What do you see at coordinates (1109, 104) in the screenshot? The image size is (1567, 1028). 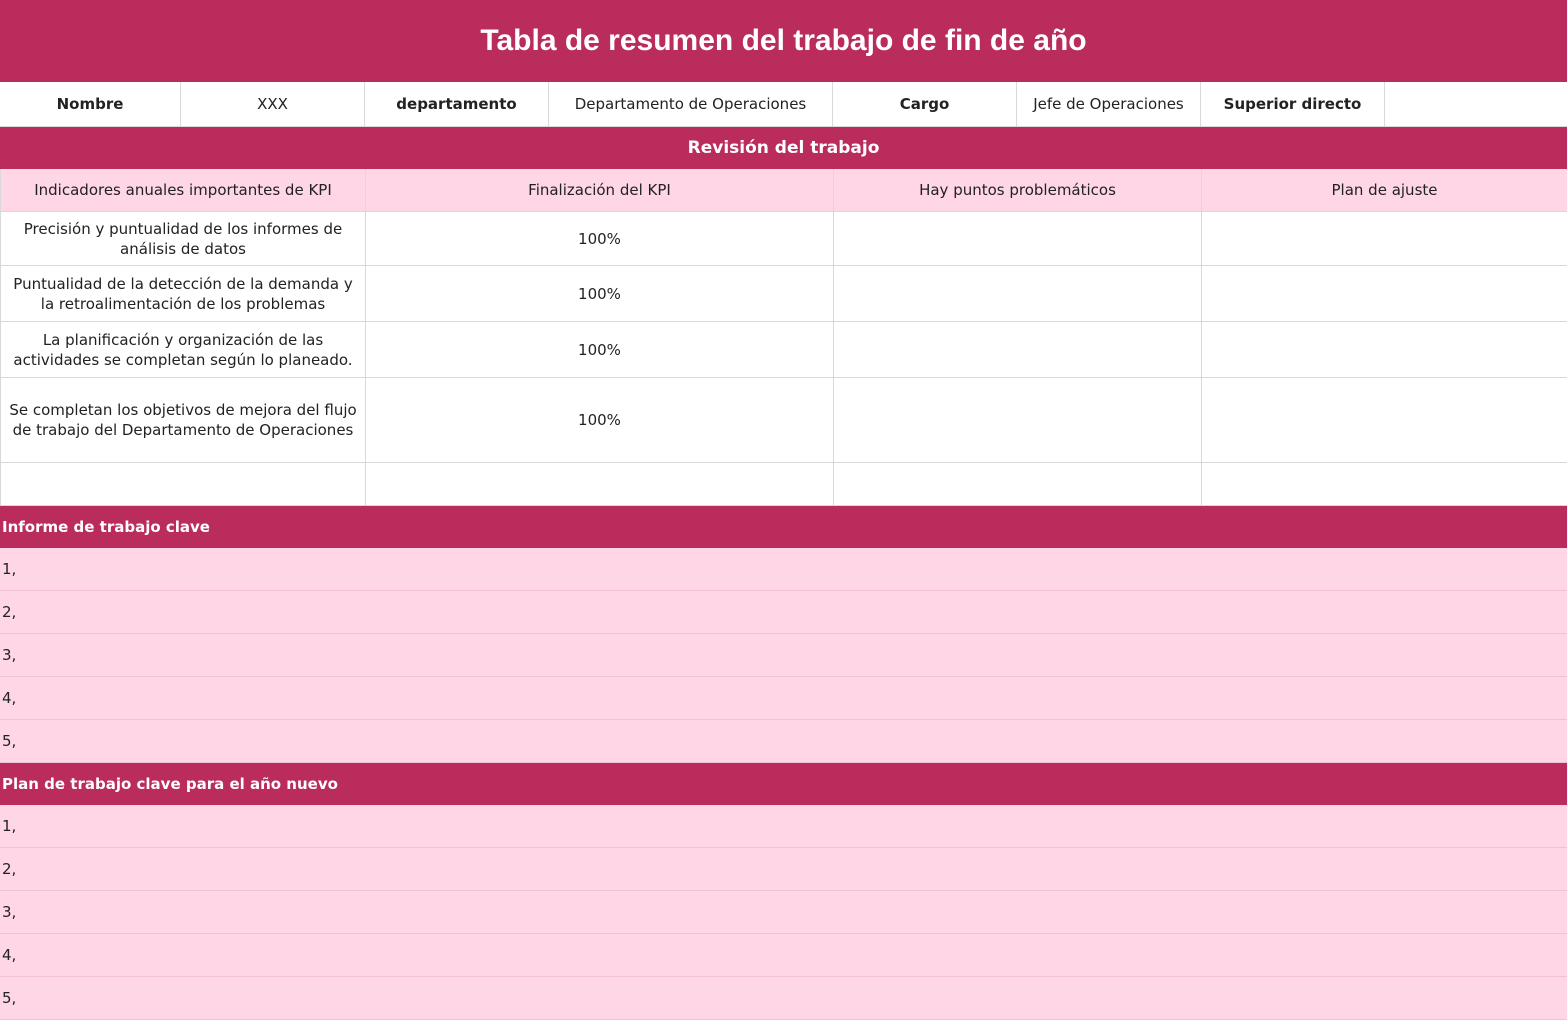 I see `position-value: Jefe de Operaciones` at bounding box center [1109, 104].